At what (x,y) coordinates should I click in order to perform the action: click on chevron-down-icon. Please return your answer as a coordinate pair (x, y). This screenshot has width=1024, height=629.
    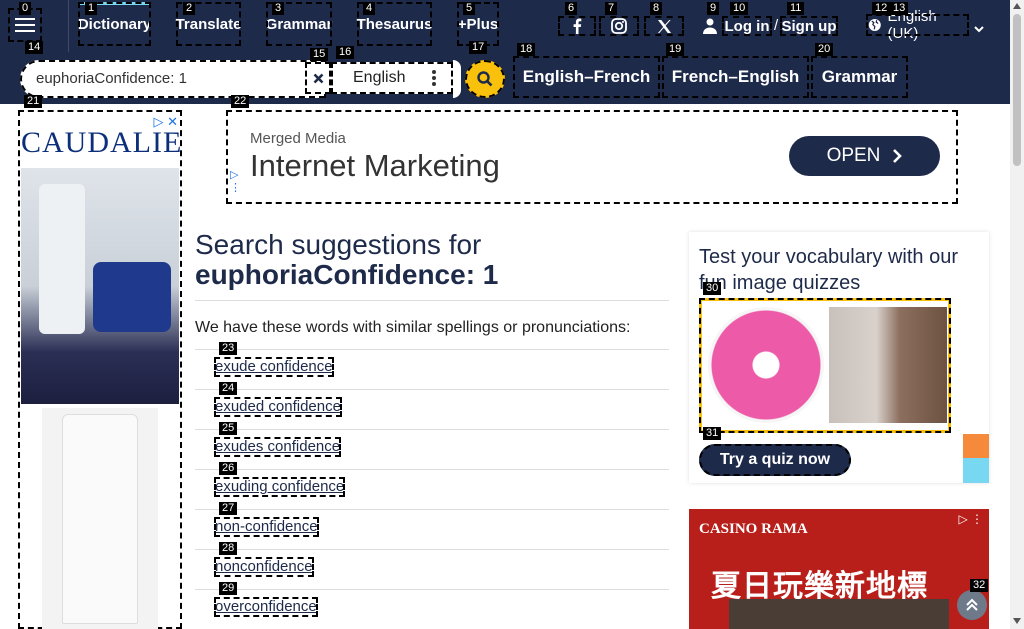
    Looking at the image, I should click on (979, 29).